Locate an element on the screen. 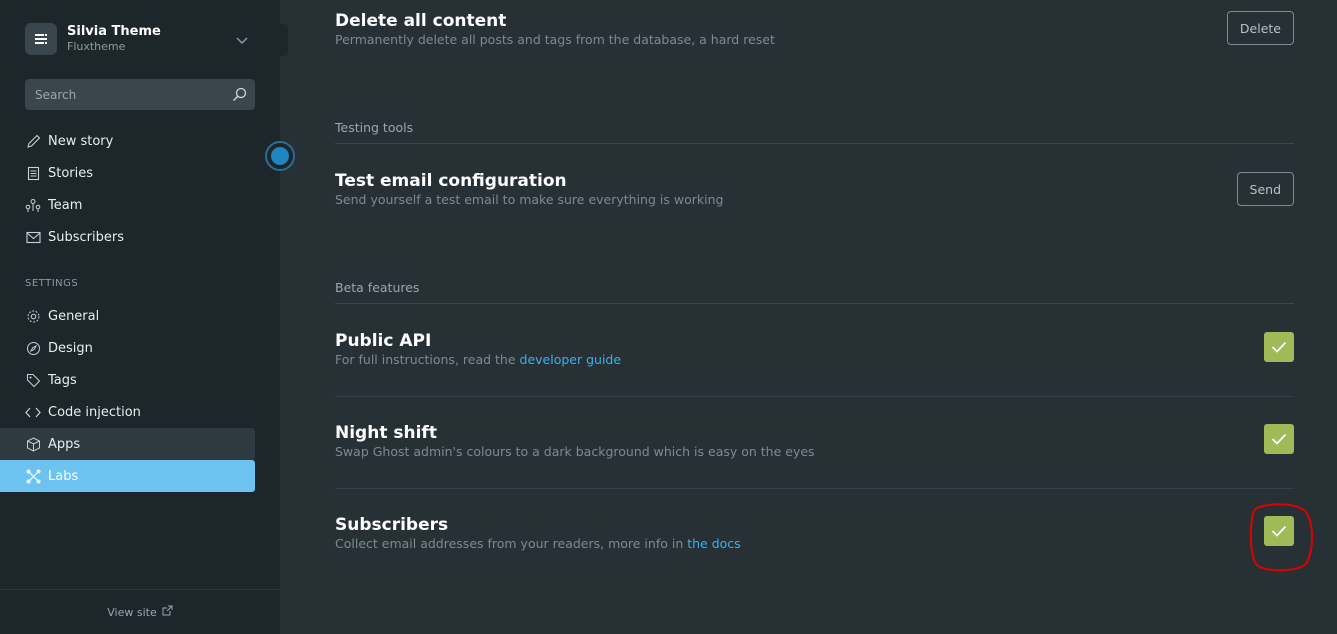 The width and height of the screenshot is (1337, 634). brand-title: Silvia Theme is located at coordinates (114, 31).